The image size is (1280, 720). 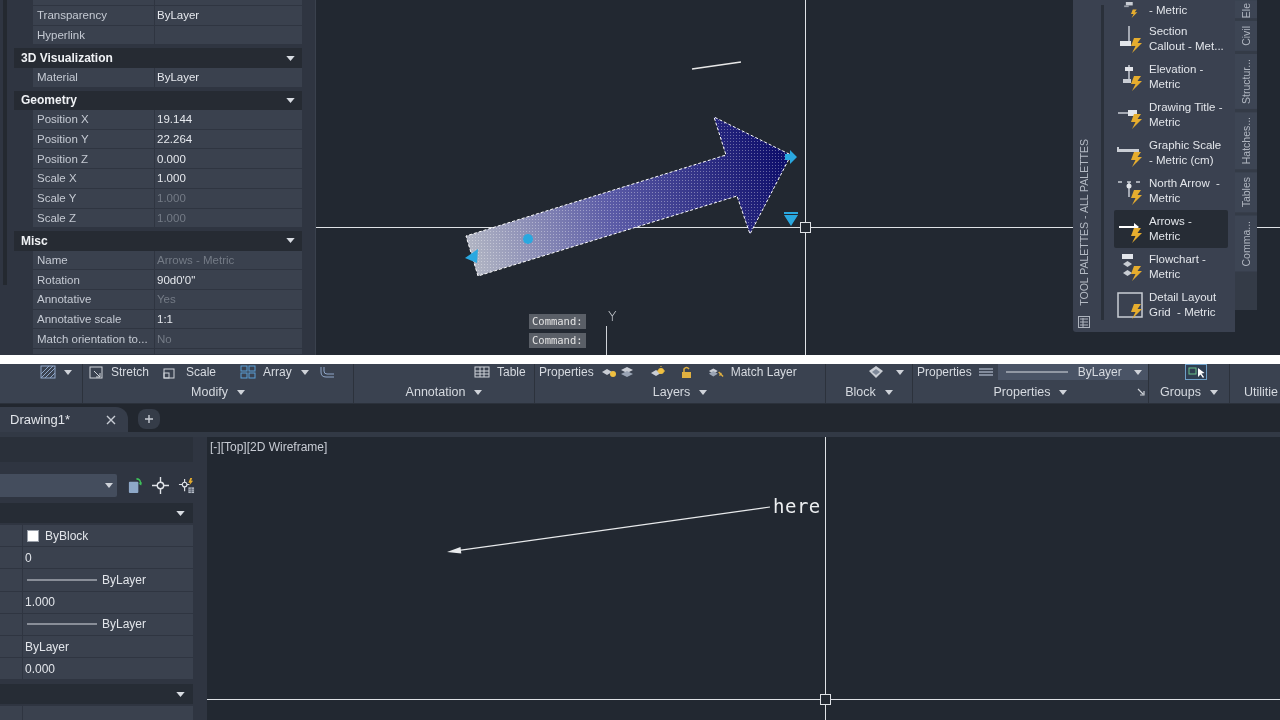 I want to click on property-label: Annotative, so click(x=94, y=300).